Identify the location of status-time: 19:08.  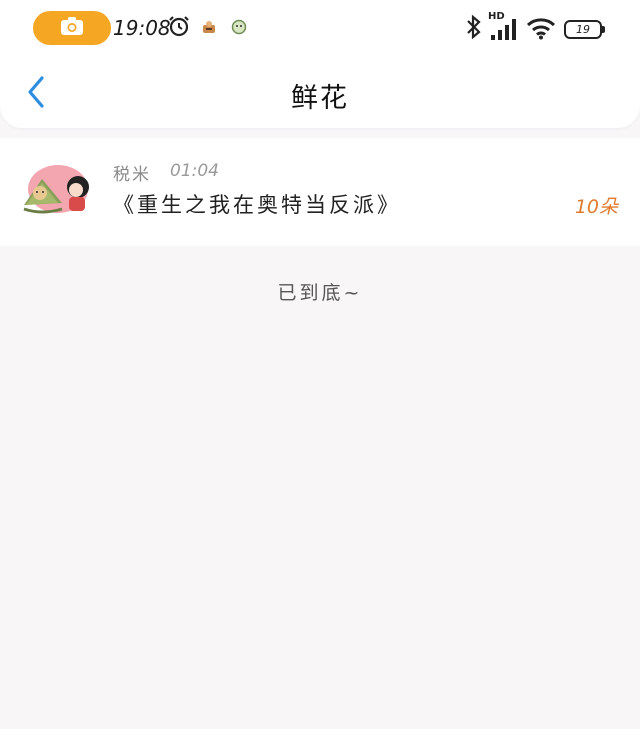
(142, 28).